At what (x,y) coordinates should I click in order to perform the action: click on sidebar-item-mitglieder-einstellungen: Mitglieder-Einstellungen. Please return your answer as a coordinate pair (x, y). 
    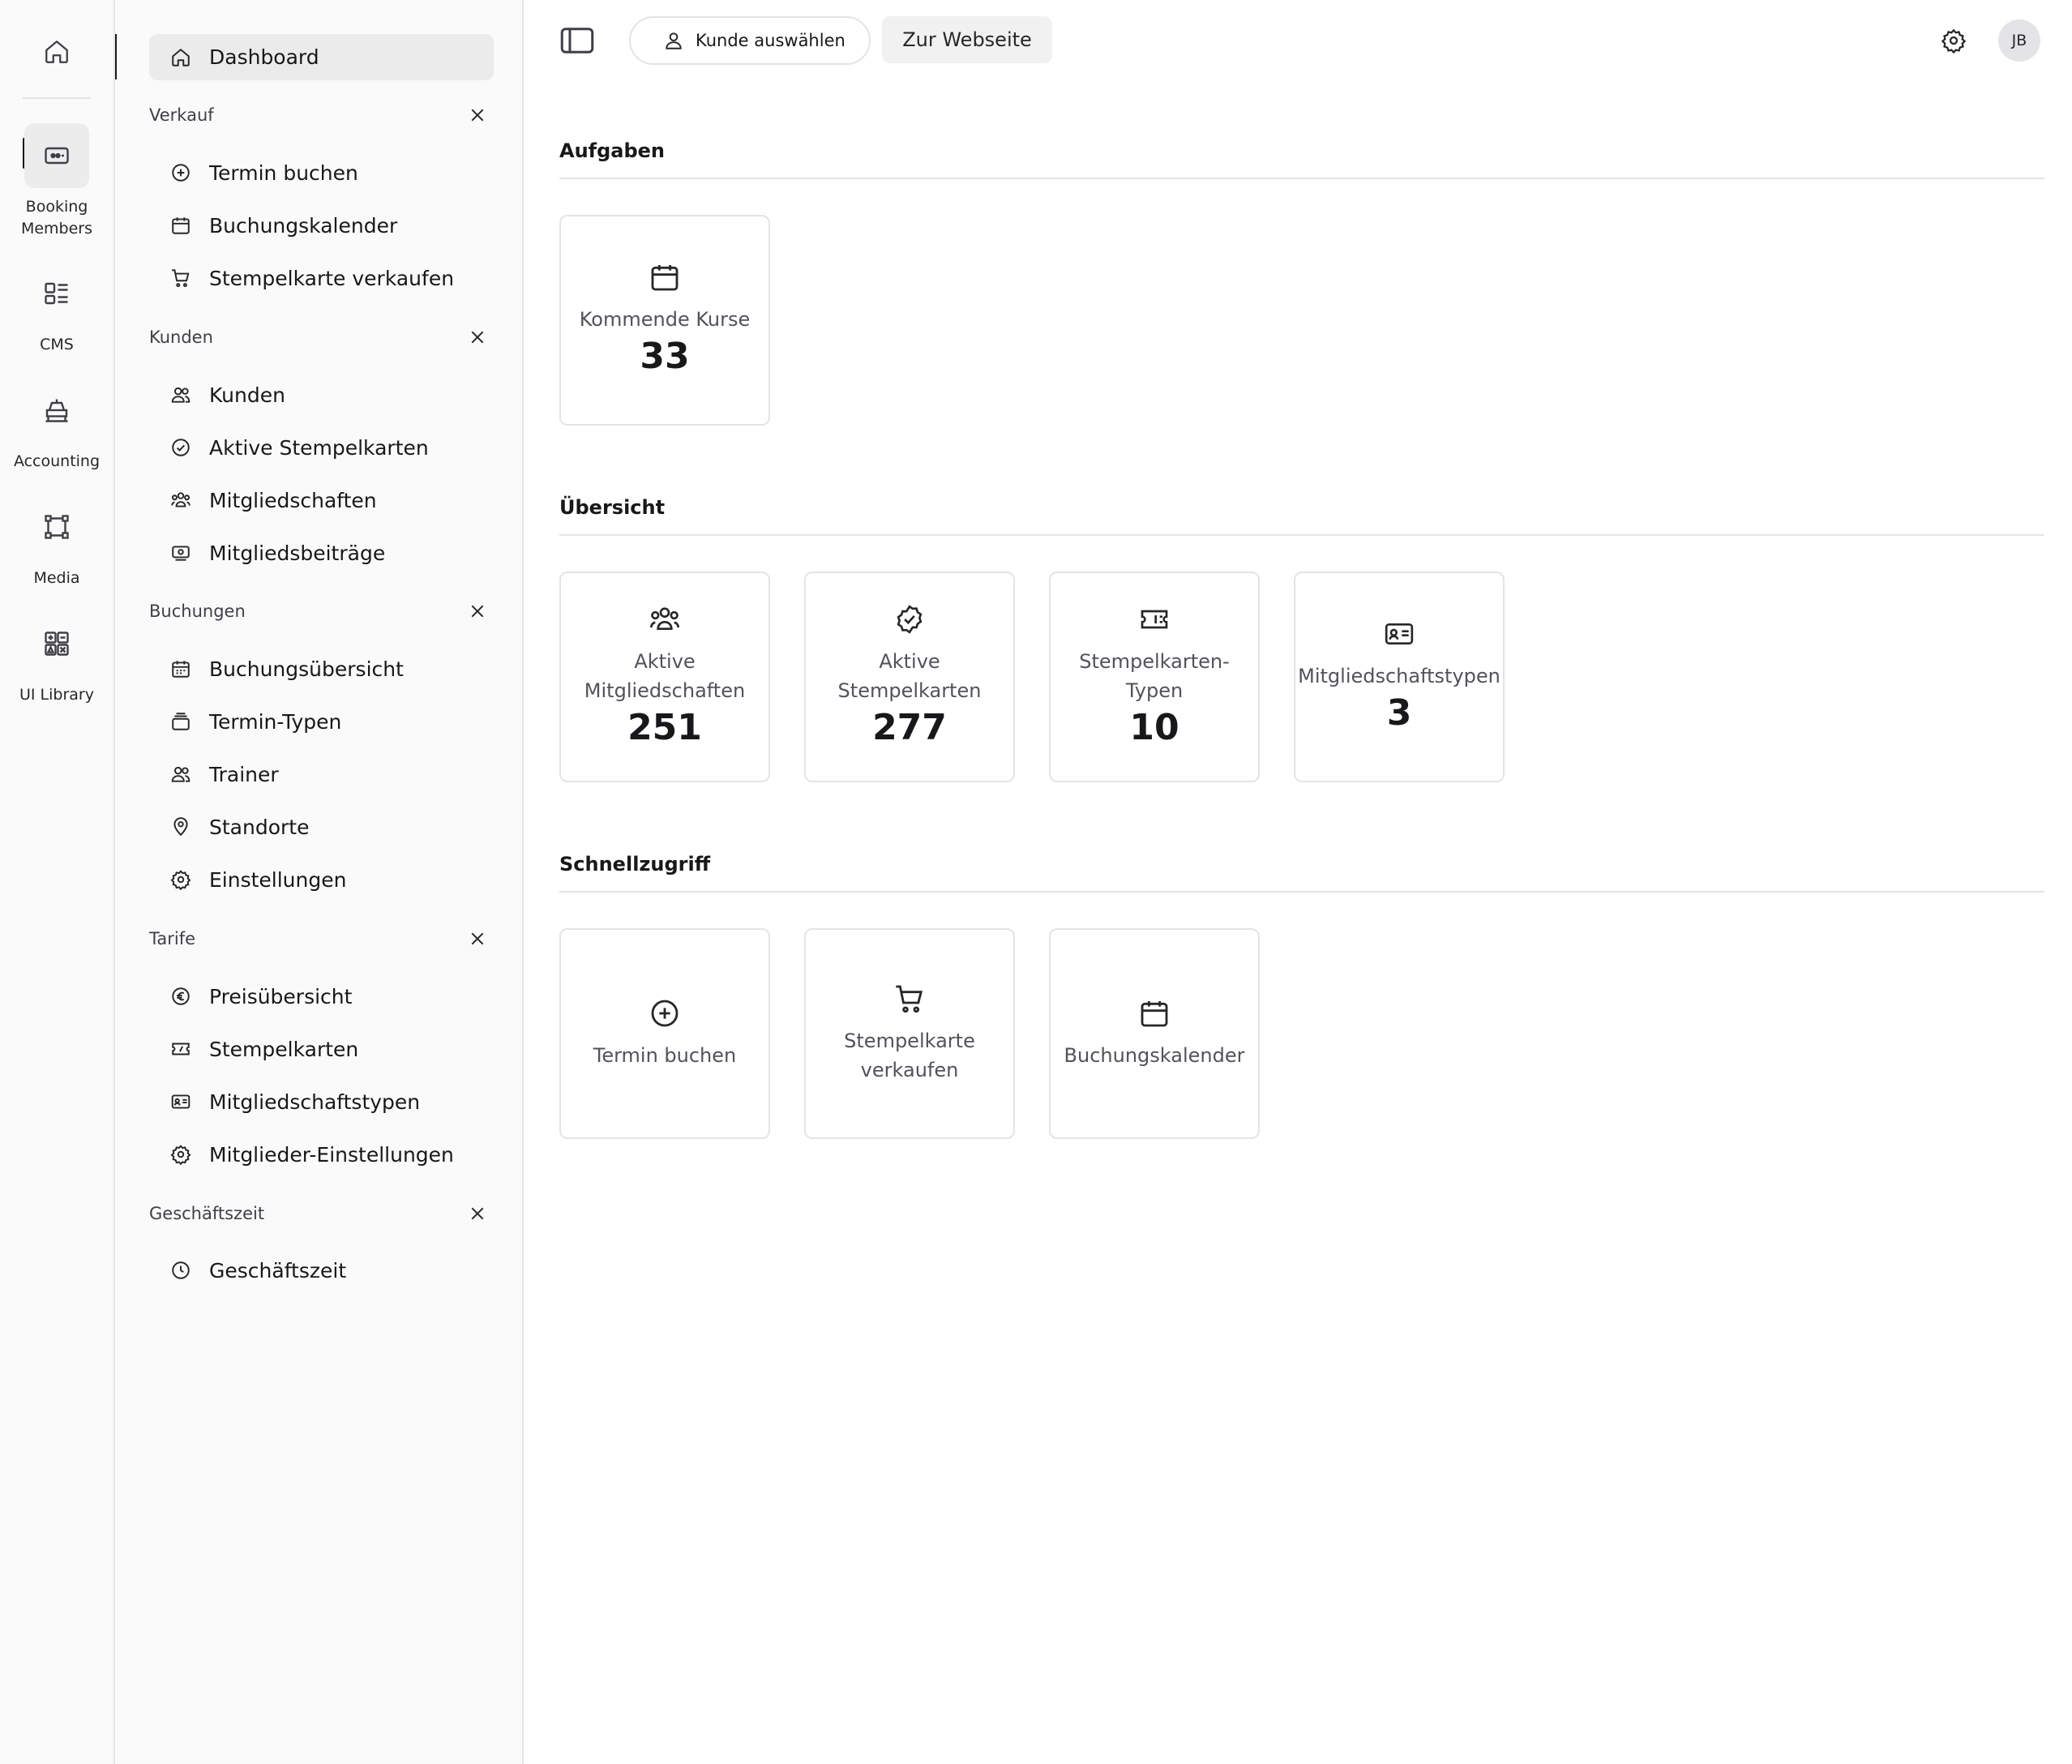
    Looking at the image, I should click on (312, 1154).